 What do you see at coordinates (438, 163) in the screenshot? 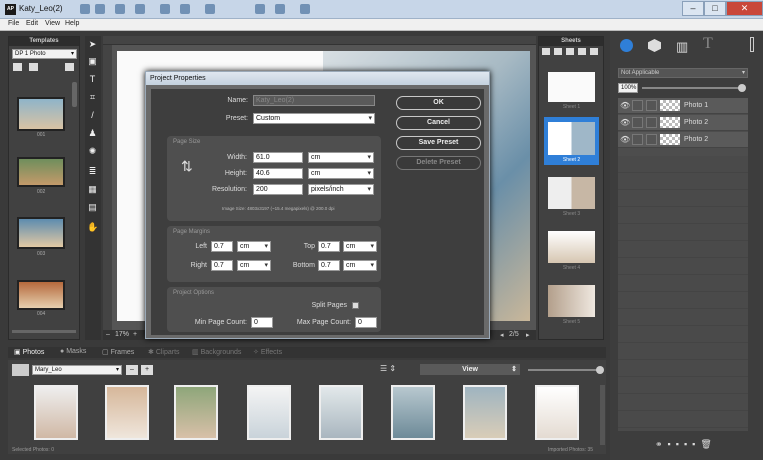
I see `delete-preset-button: Delete Preset` at bounding box center [438, 163].